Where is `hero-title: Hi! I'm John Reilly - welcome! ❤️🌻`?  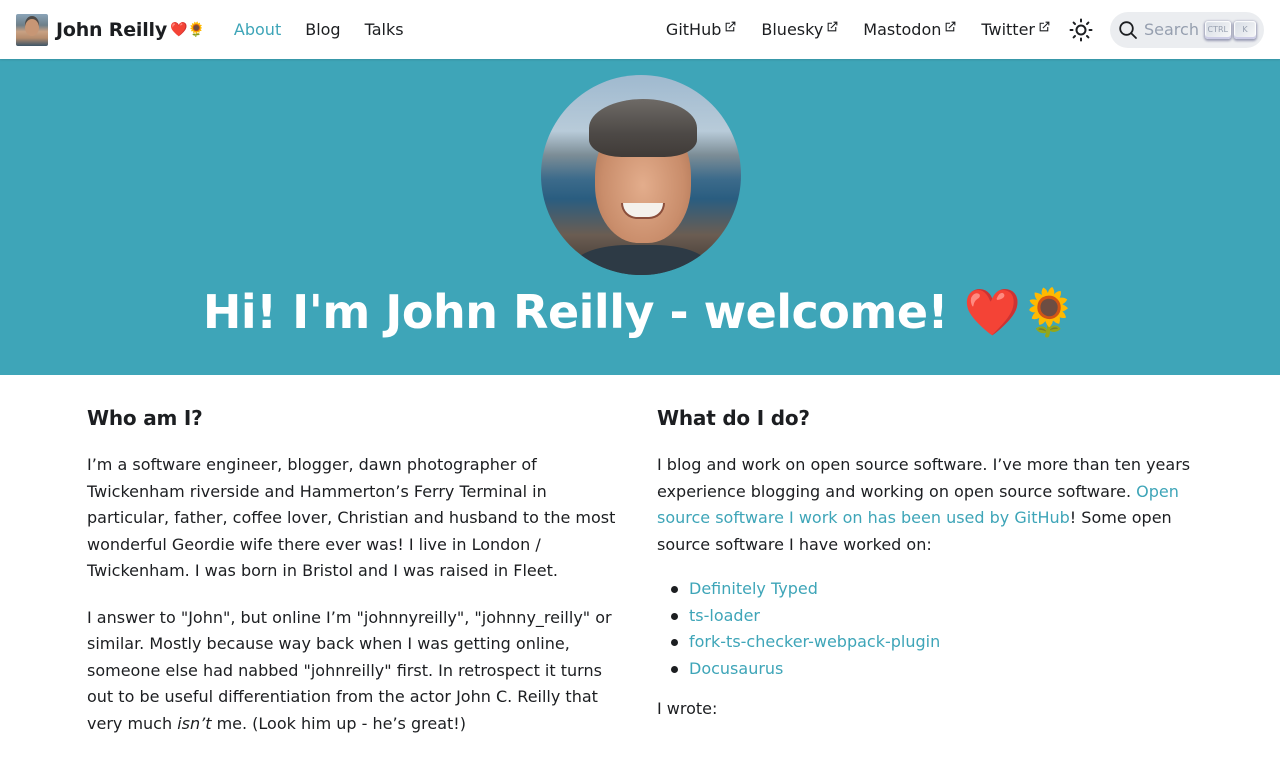 hero-title: Hi! I'm John Reilly - welcome! ❤️🌻 is located at coordinates (640, 312).